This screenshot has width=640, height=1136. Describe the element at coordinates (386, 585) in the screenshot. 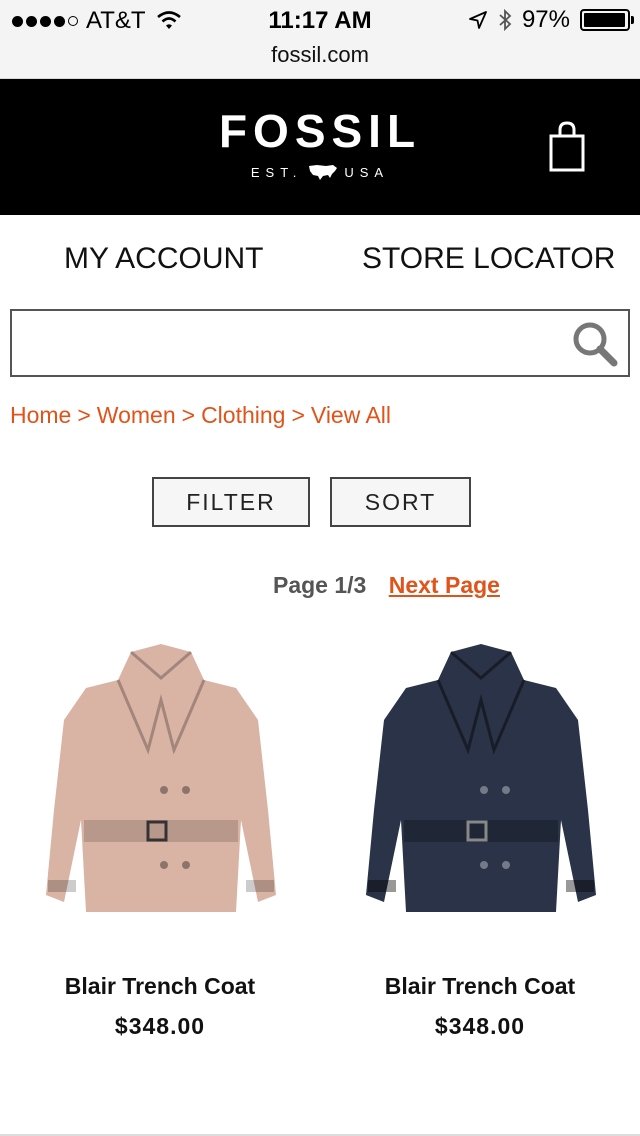

I see `pagination: Page 1/3 Next Page` at that location.